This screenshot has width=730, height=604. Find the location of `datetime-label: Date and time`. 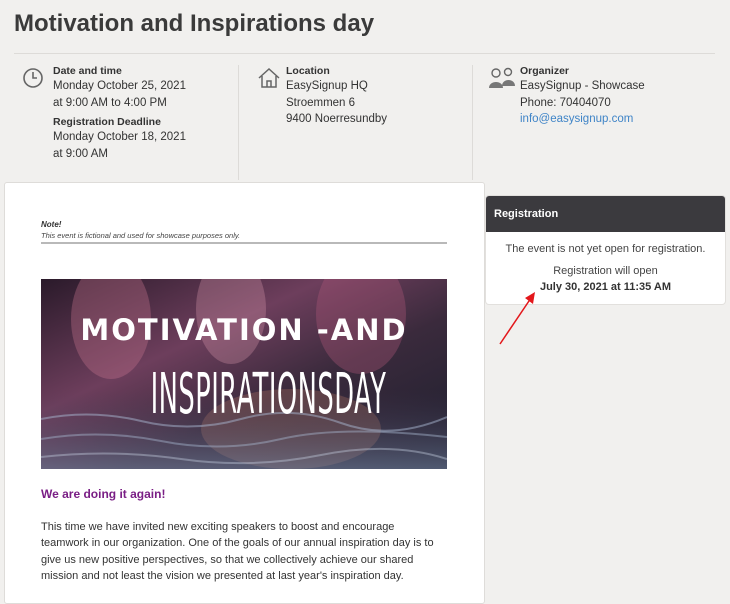

datetime-label: Date and time is located at coordinates (87, 71).